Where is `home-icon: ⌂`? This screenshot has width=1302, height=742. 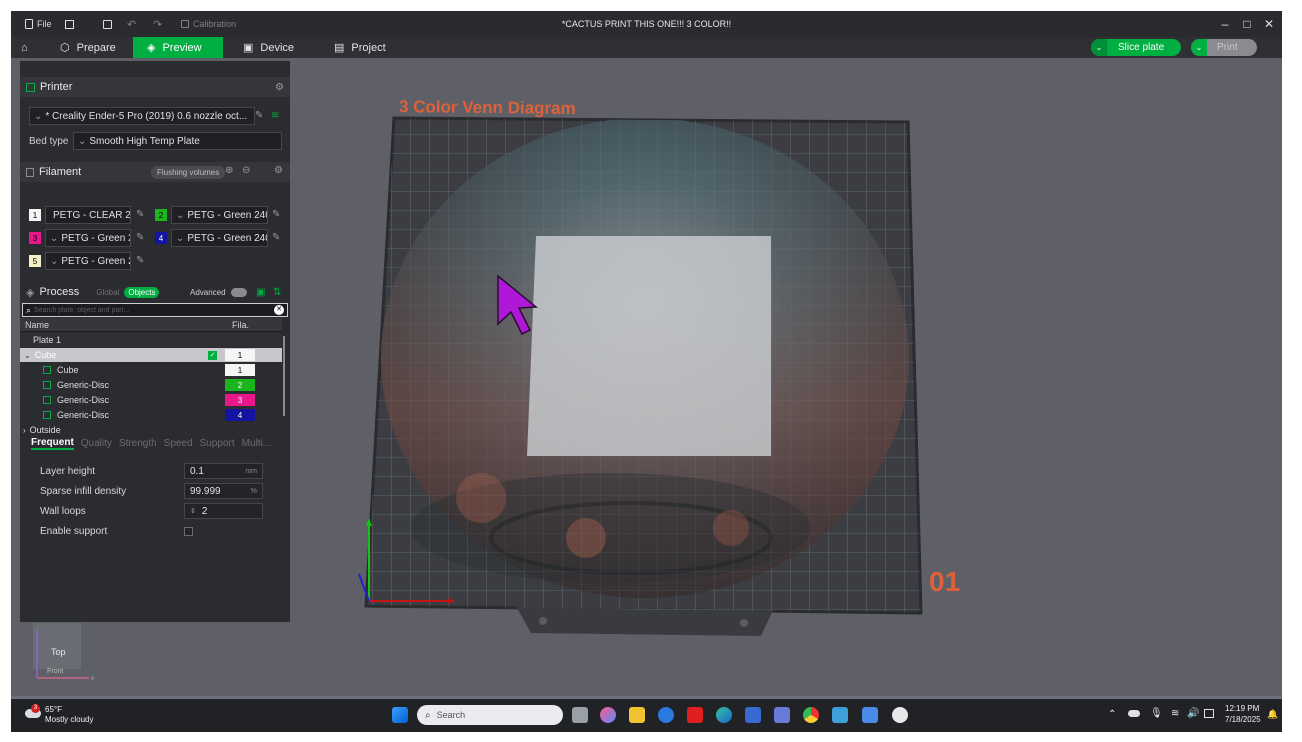
home-icon: ⌂ is located at coordinates (24, 47).